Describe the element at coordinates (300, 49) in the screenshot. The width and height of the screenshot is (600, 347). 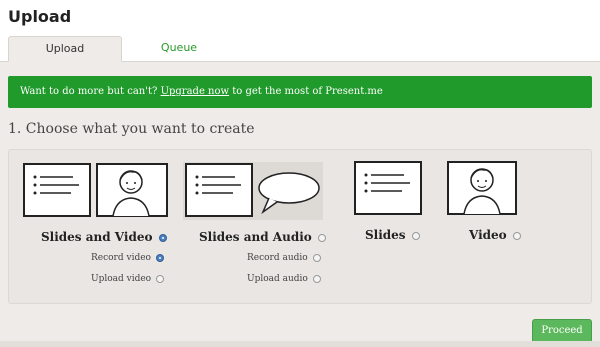
I see `tab-bar: Upload Queue` at that location.